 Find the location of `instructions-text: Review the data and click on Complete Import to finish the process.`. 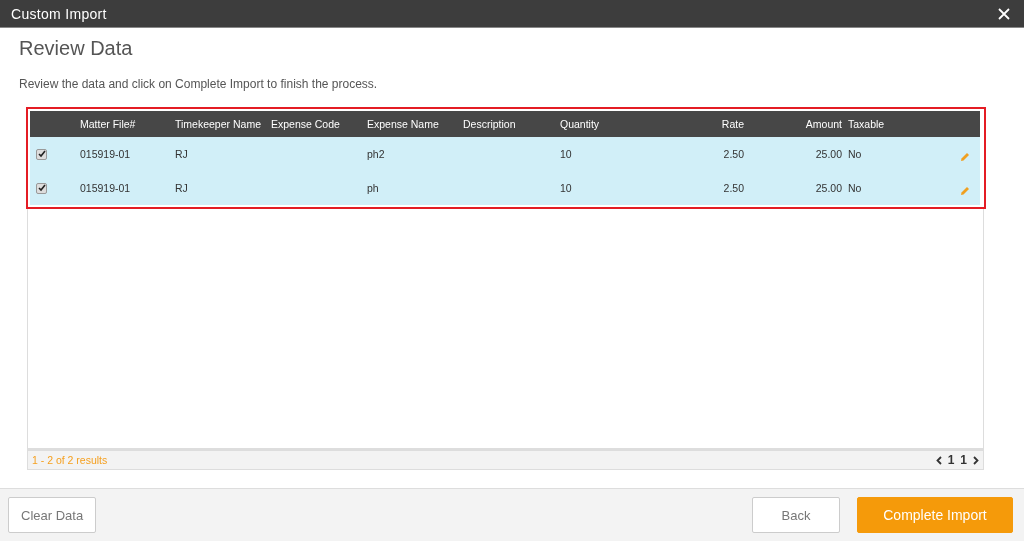

instructions-text: Review the data and click on Complete Import to finish the process. is located at coordinates (199, 84).